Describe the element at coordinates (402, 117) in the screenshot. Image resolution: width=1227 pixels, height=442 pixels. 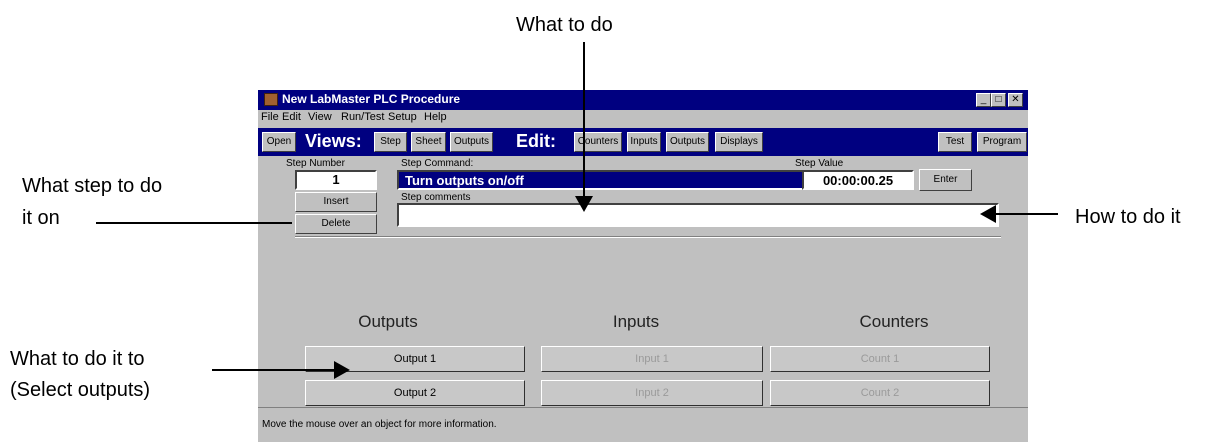
I see `menu-setup: Setup` at that location.